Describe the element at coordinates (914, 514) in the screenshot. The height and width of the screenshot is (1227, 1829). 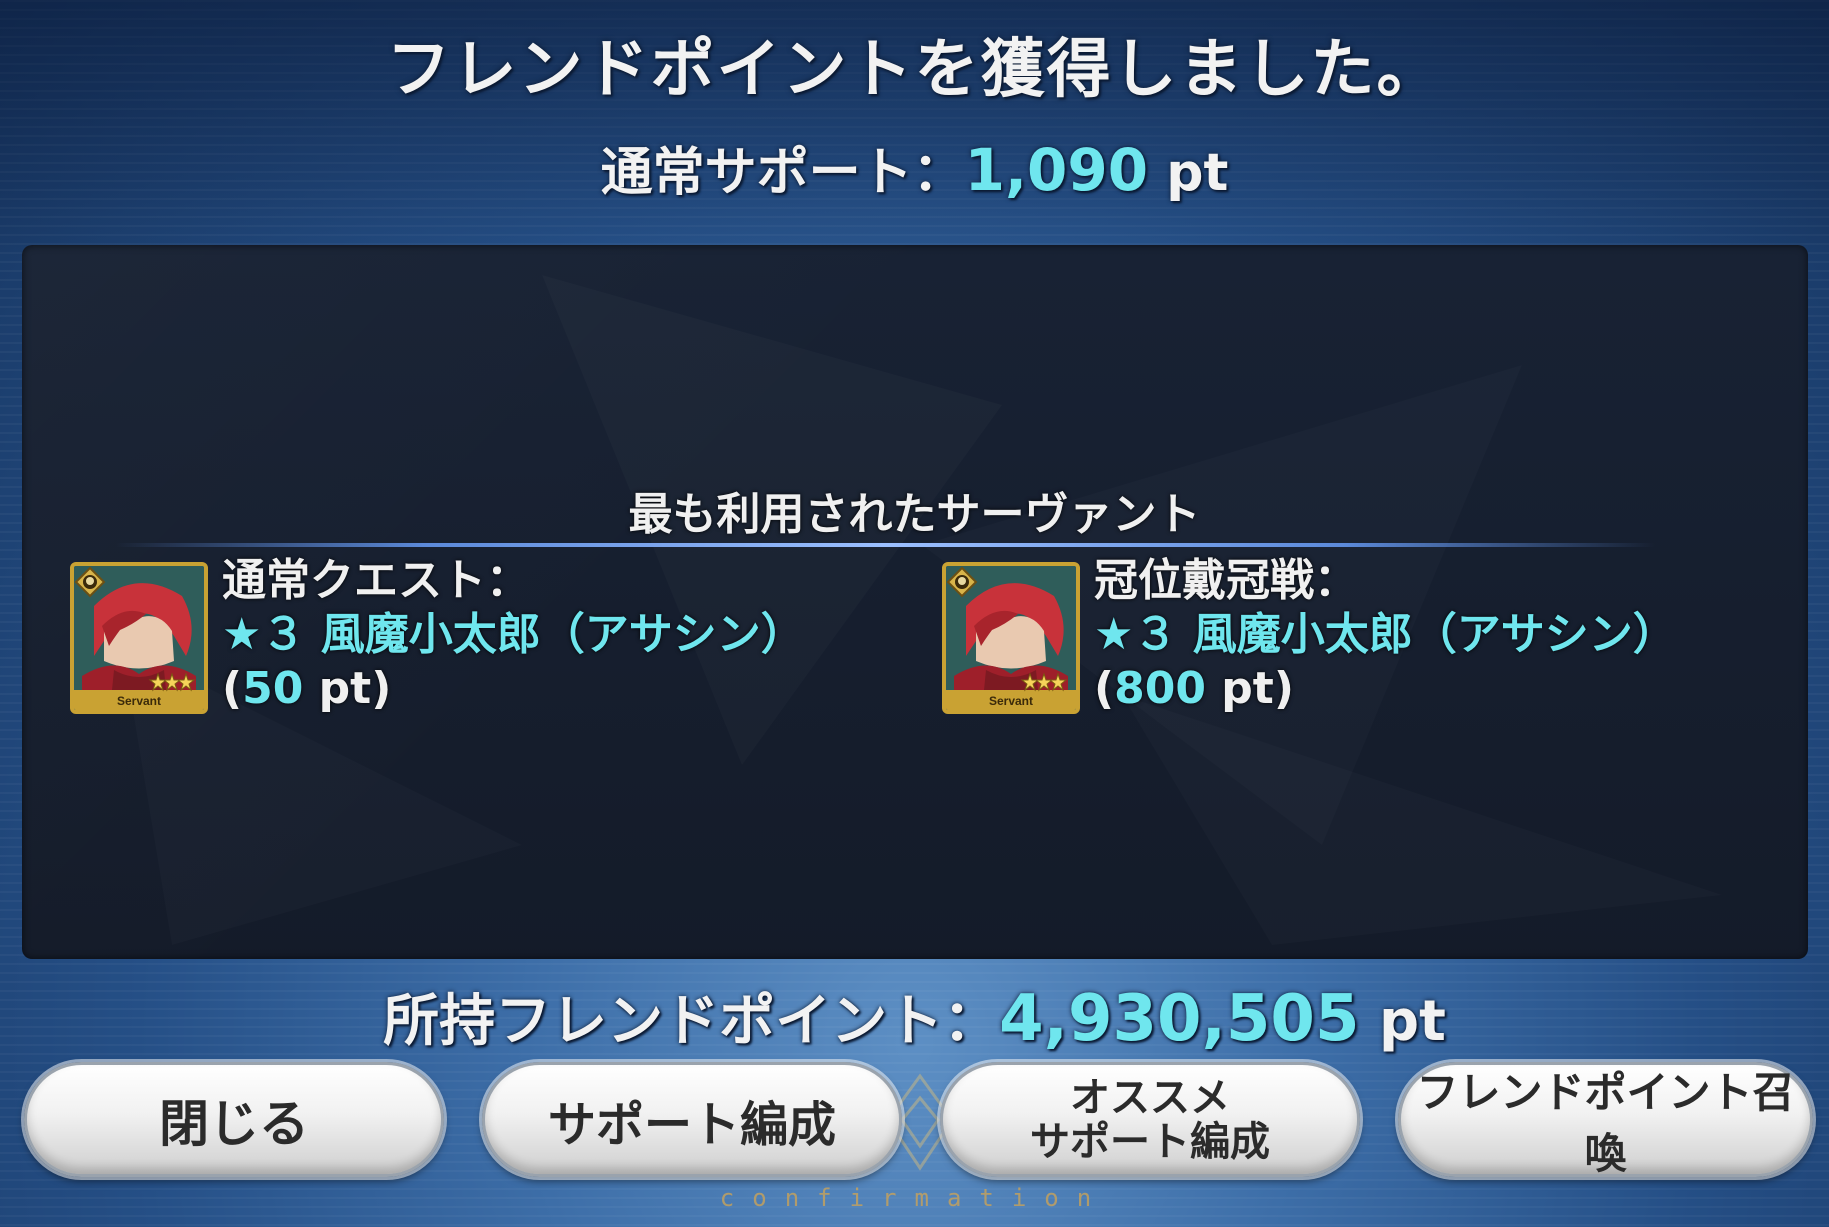
I see `most-used-servant-heading: 最も利用されたサーヴァント` at that location.